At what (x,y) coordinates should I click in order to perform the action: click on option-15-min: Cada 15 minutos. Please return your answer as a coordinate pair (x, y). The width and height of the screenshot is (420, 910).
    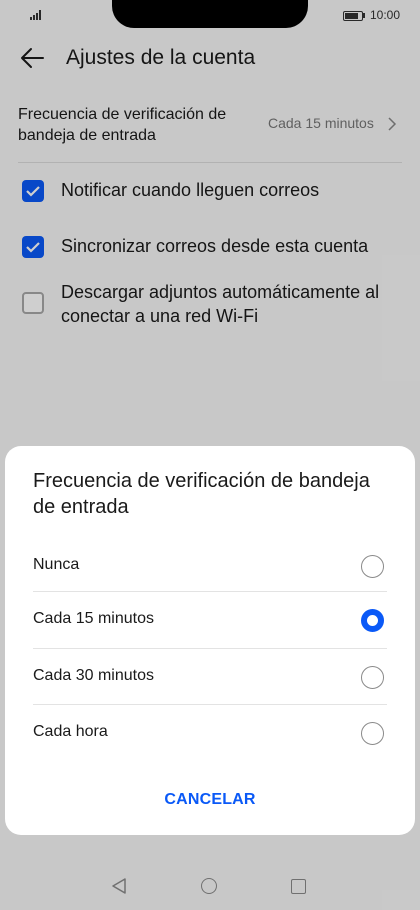
    Looking at the image, I should click on (210, 620).